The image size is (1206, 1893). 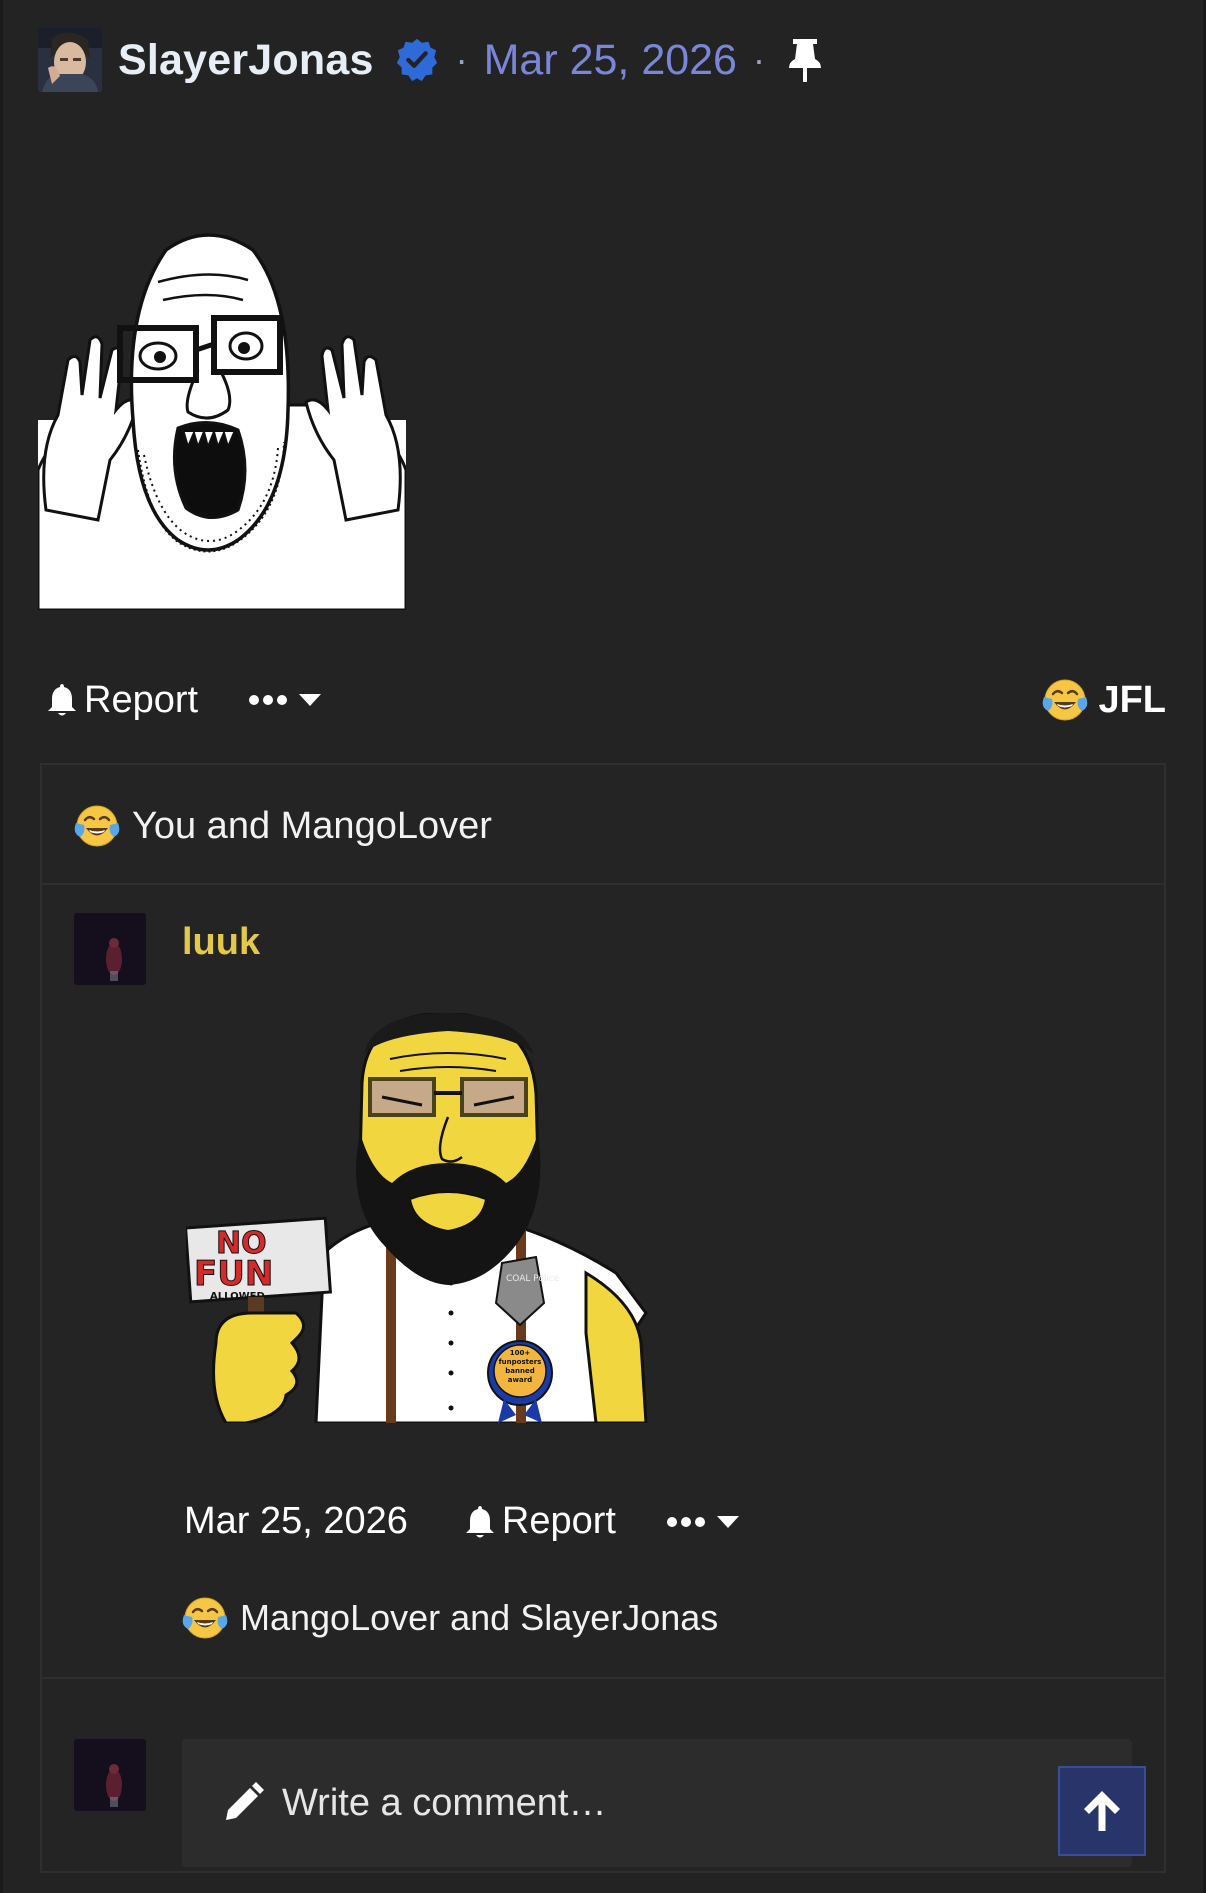 What do you see at coordinates (110, 1775) in the screenshot?
I see `current-user-avatar` at bounding box center [110, 1775].